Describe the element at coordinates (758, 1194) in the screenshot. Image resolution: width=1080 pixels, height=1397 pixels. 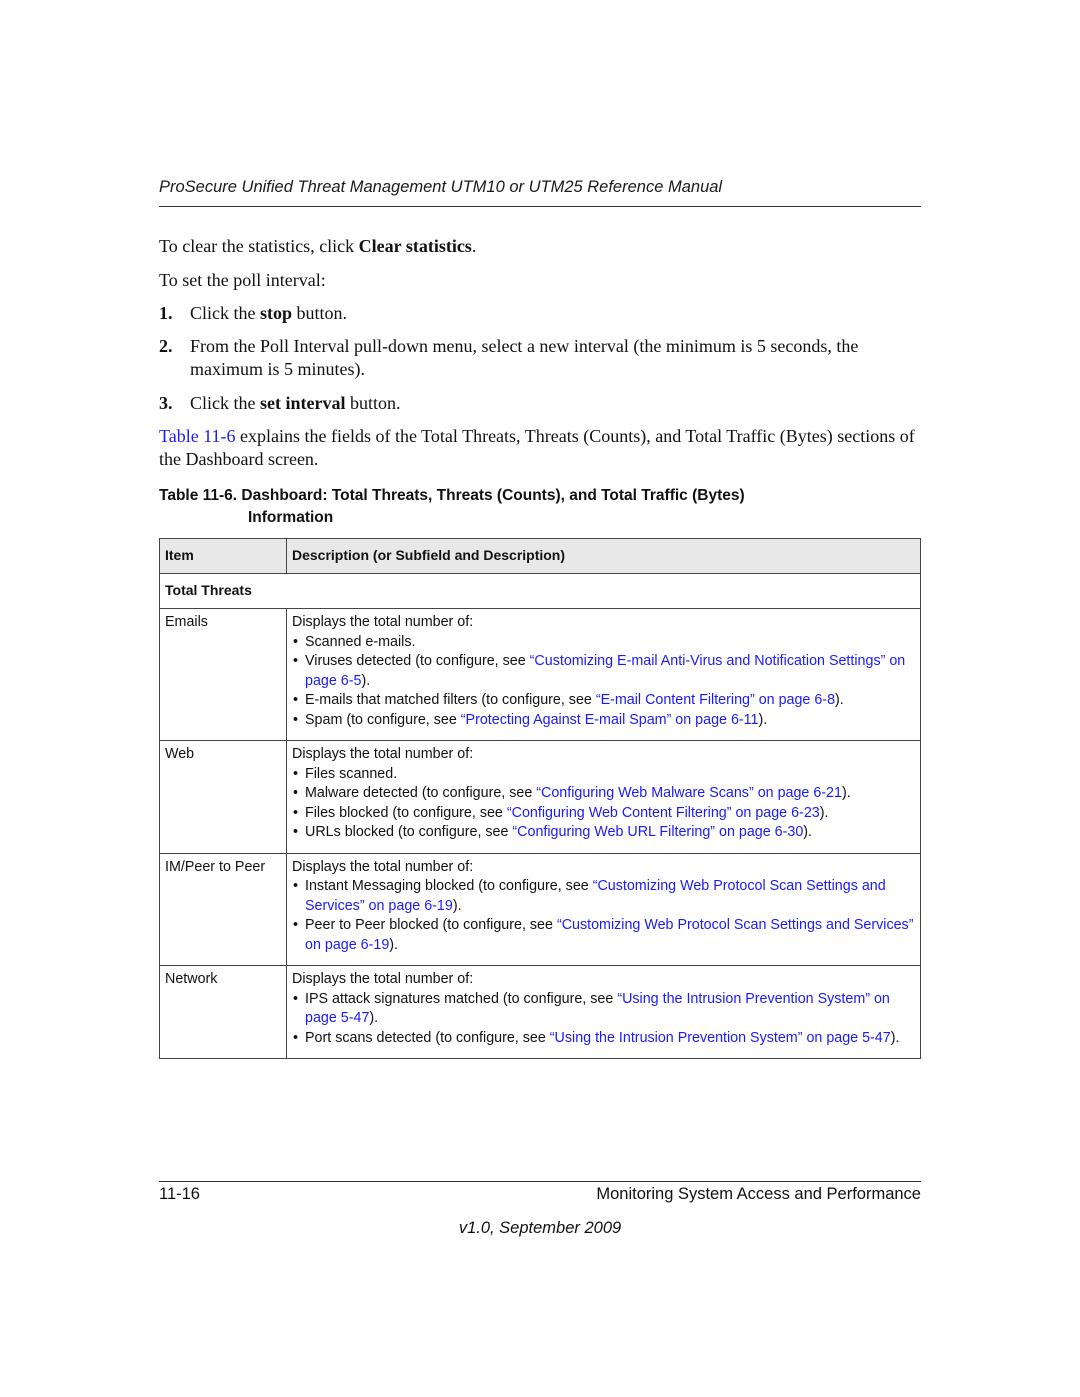
I see `chapter-title: Monitoring System Access and Performance` at that location.